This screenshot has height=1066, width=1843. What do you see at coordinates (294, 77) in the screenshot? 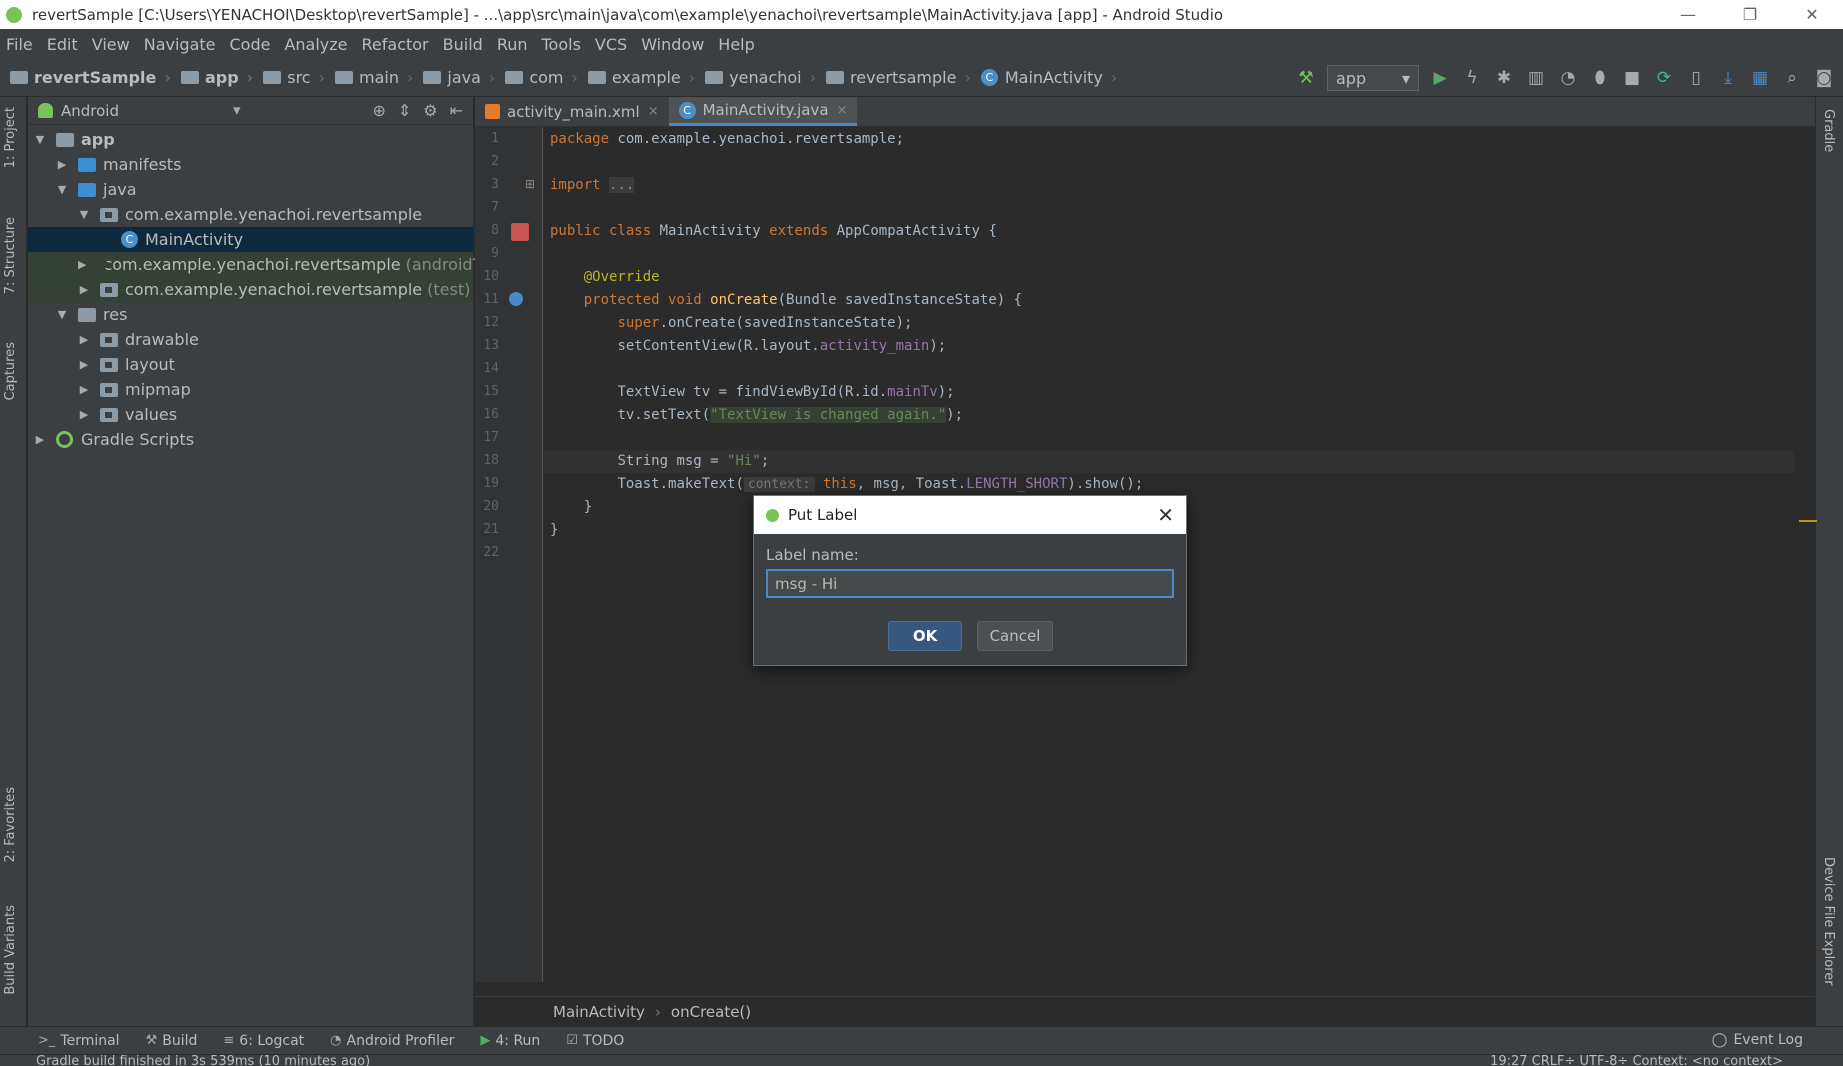
I see `nav-crumb-src: src ›` at bounding box center [294, 77].